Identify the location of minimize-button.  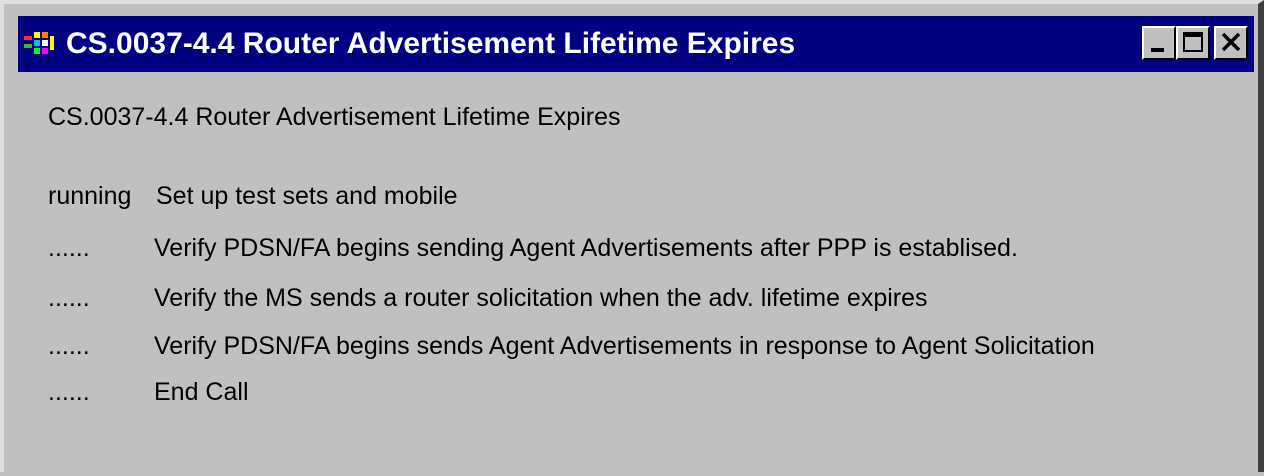
(1159, 43).